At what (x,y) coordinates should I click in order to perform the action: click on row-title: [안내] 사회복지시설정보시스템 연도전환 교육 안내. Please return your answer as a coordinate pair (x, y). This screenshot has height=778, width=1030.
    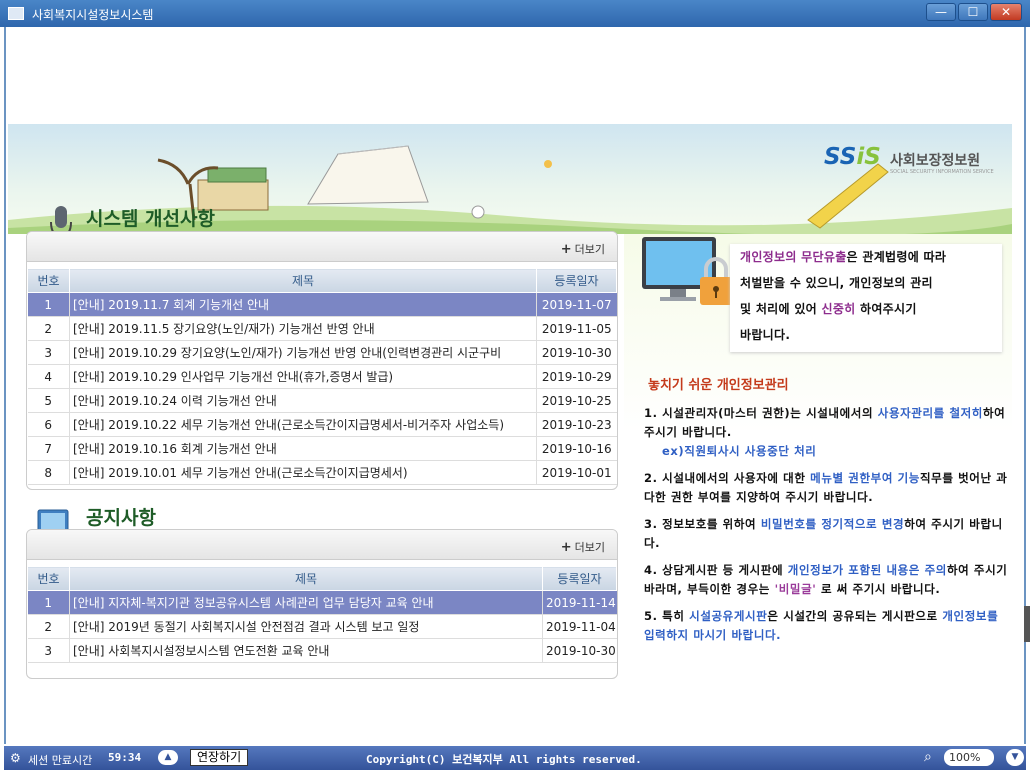
    Looking at the image, I should click on (306, 650).